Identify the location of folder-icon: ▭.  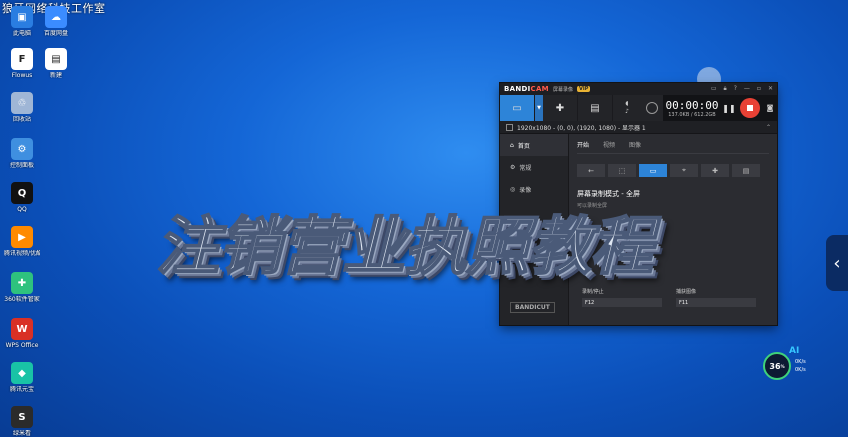
(714, 89).